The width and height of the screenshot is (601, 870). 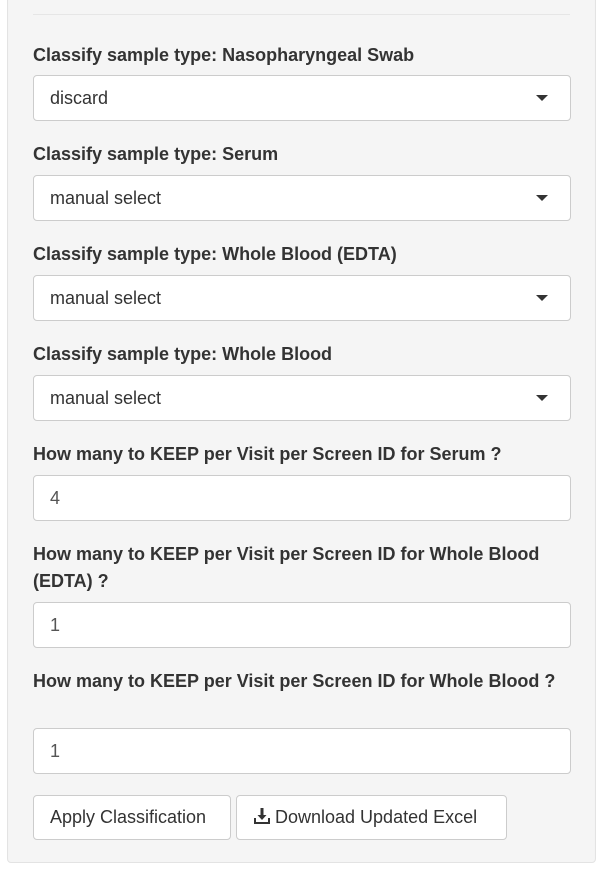 I want to click on apply-classification-button: Apply Classification, so click(x=132, y=817).